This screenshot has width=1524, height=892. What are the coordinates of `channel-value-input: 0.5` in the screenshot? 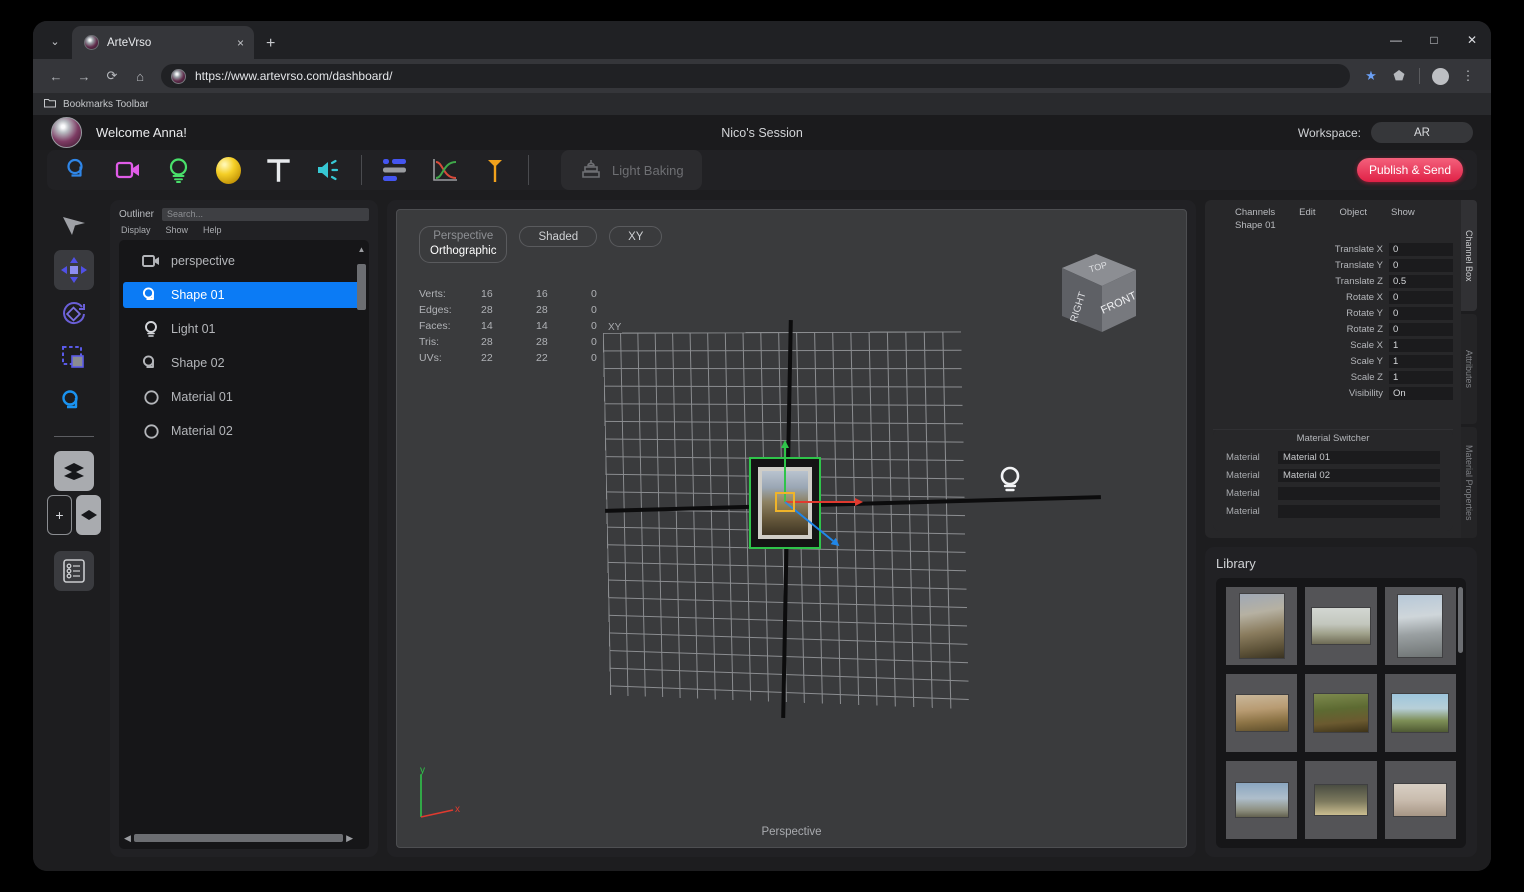 It's located at (1421, 281).